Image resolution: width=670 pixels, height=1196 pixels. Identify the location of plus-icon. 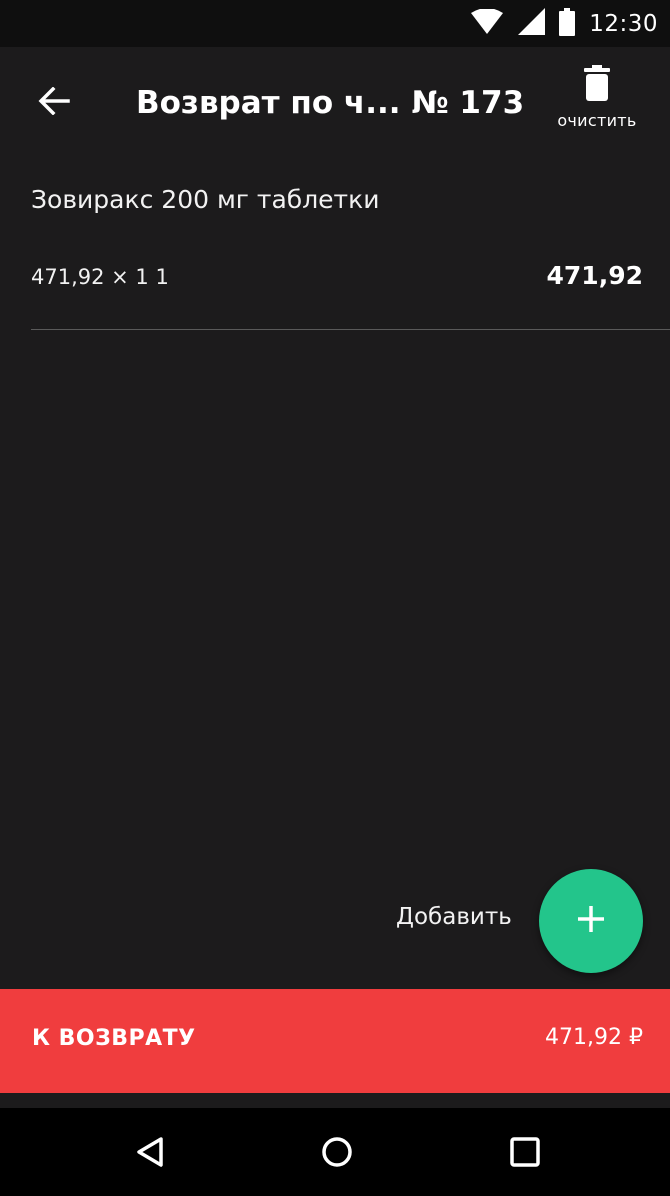
(591, 921).